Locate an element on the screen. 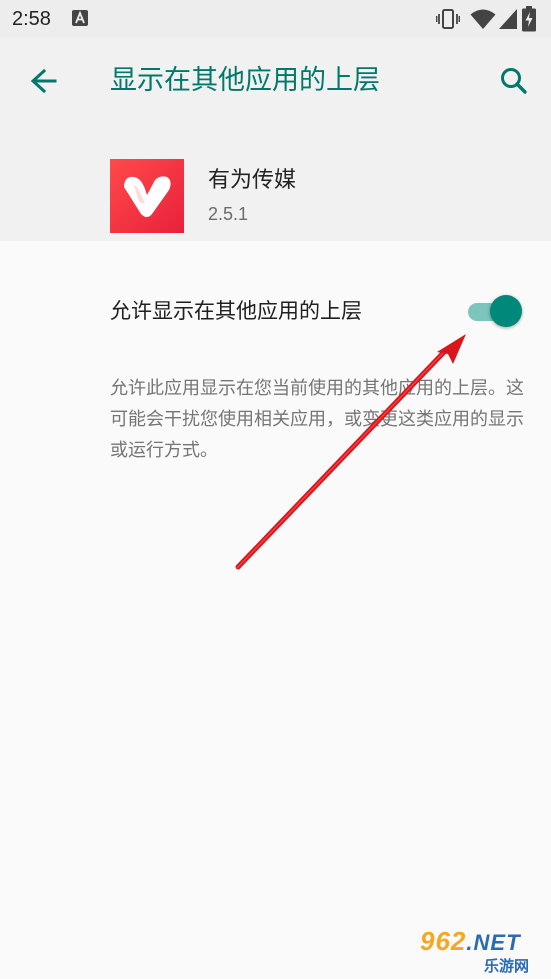 This screenshot has width=551, height=979. watermark-digits: 962 is located at coordinates (443, 941).